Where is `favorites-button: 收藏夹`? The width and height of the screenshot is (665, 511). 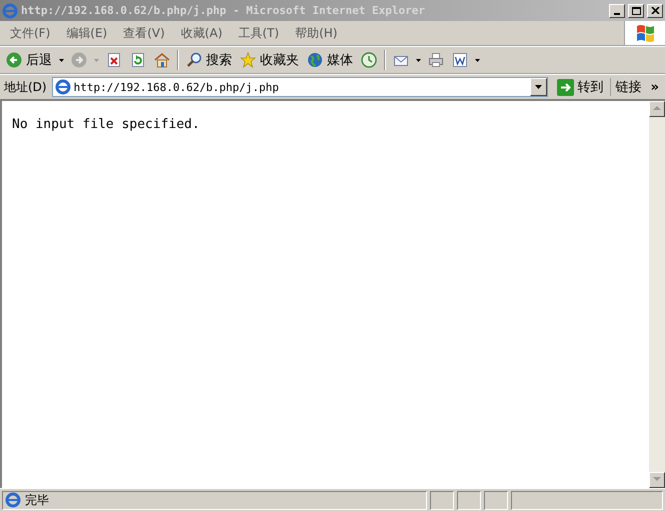 favorites-button: 收藏夹 is located at coordinates (269, 60).